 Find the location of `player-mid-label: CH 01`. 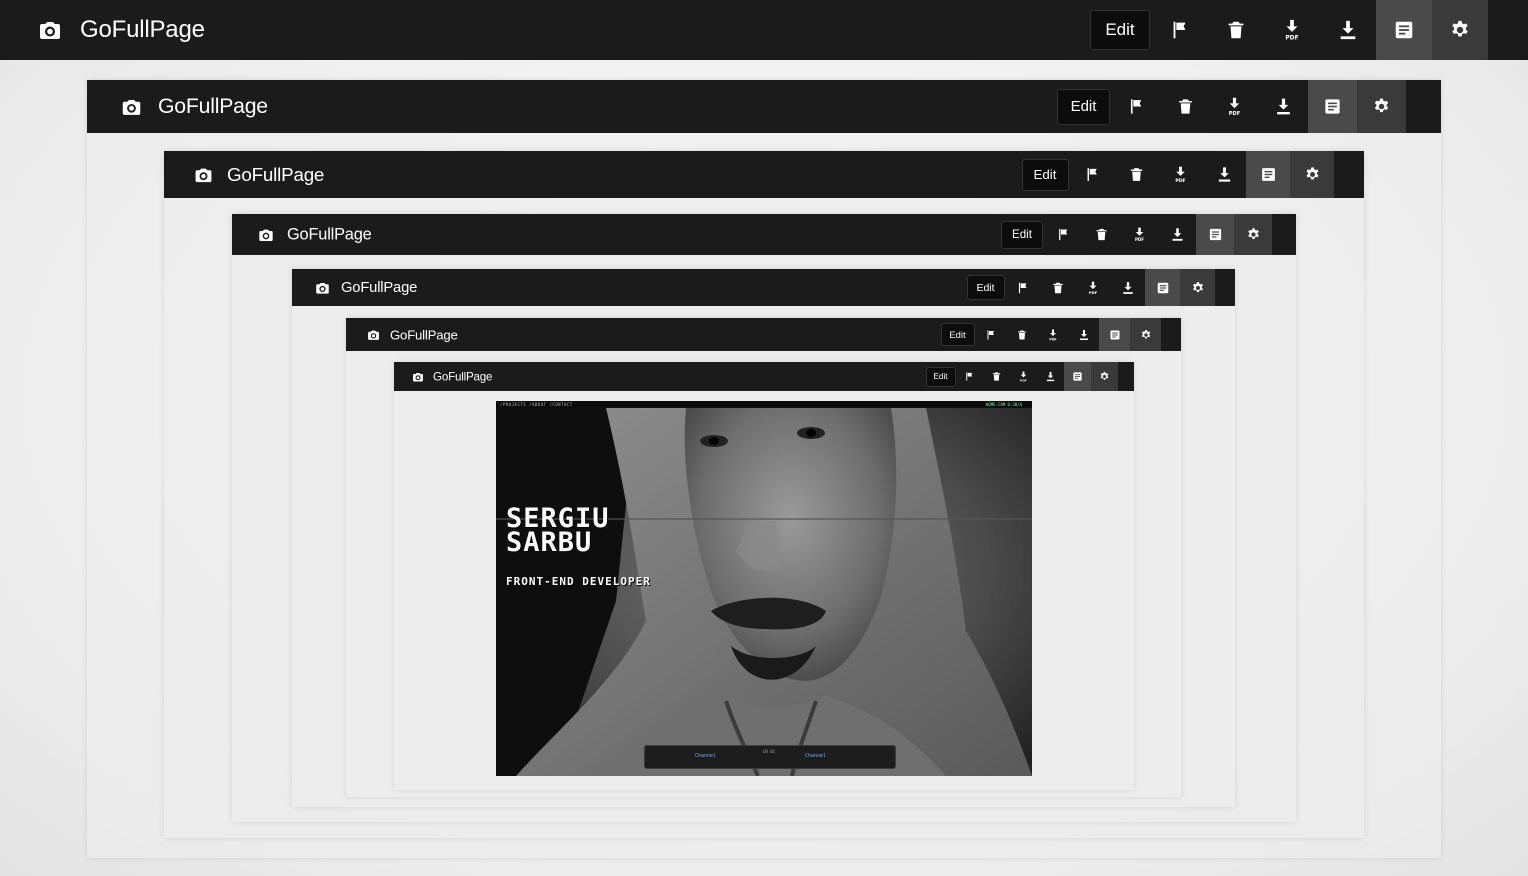

player-mid-label: CH 01 is located at coordinates (769, 751).